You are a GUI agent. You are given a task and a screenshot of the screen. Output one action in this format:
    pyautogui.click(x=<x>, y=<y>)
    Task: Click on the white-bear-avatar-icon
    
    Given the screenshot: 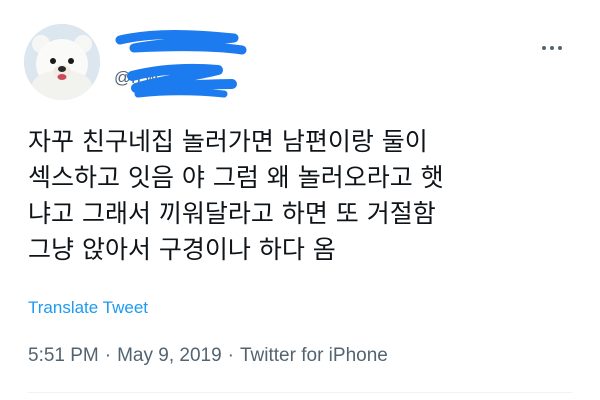 What is the action you would take?
    pyautogui.click(x=62, y=62)
    